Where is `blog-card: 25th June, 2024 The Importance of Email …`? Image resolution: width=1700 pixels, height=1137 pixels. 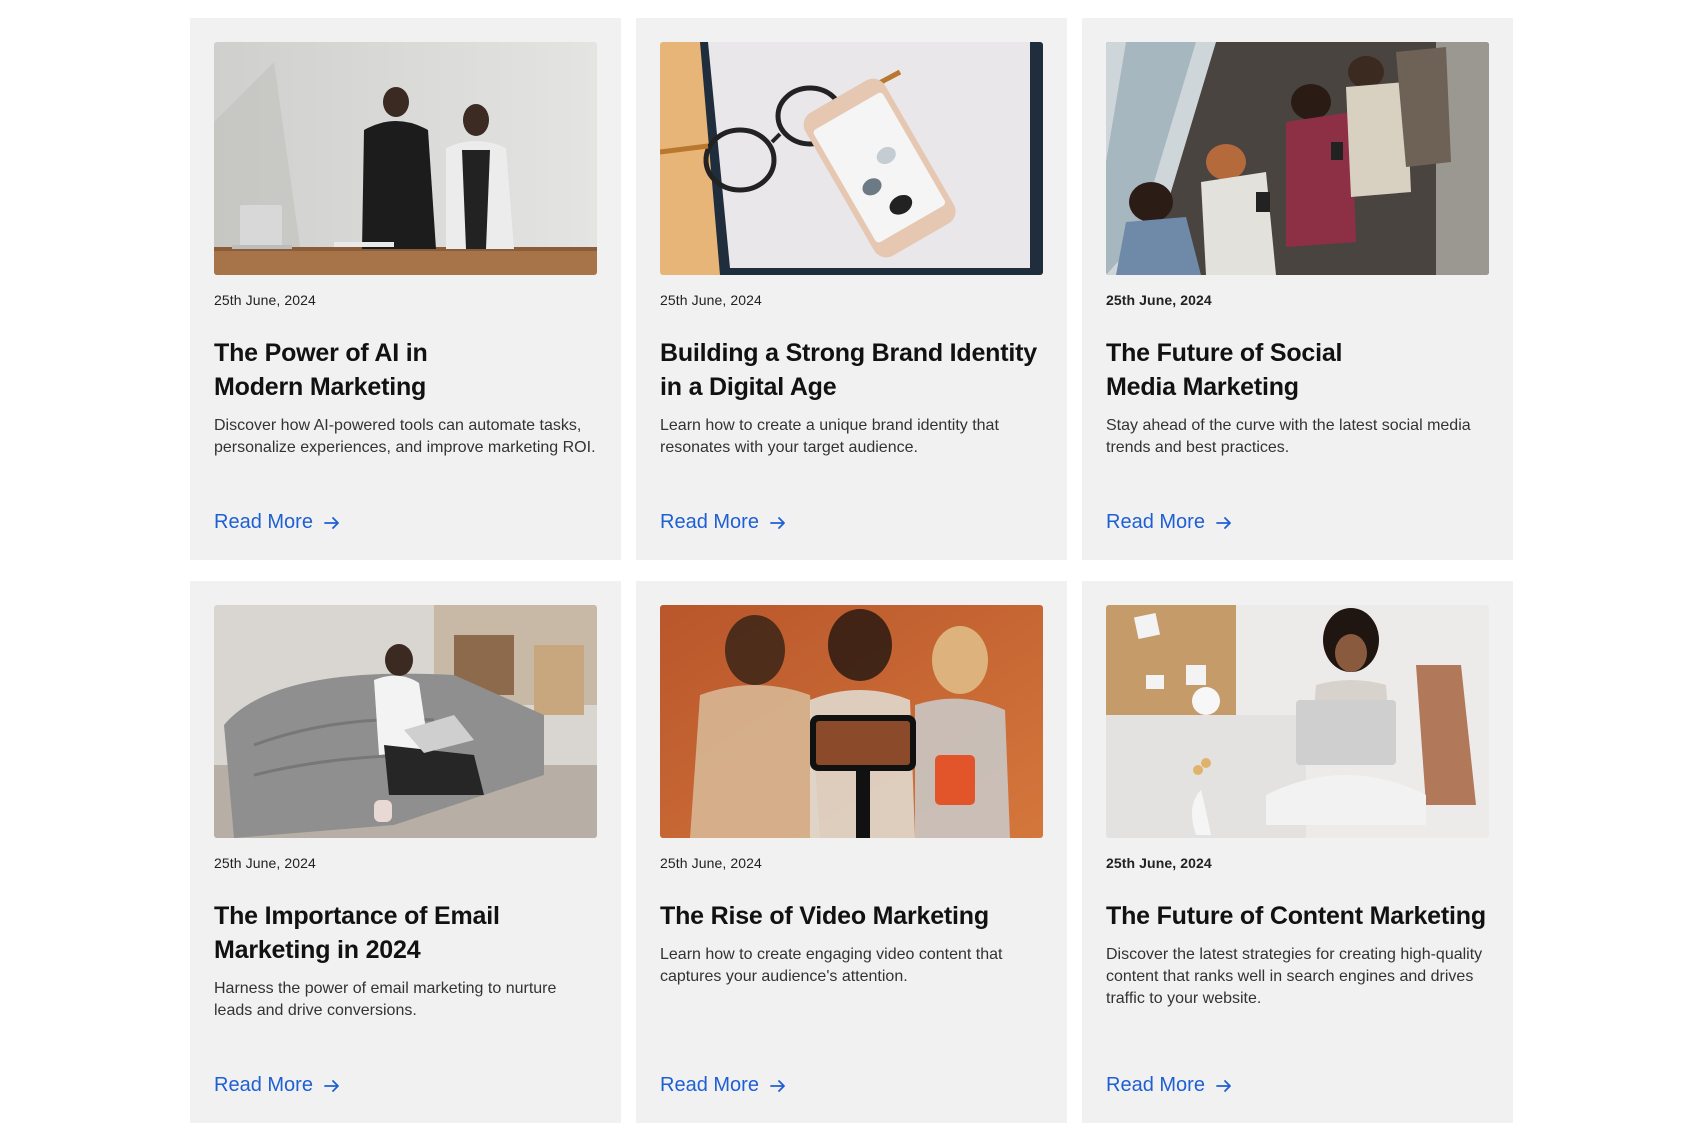
blog-card: 25th June, 2024 The Importance of Email … is located at coordinates (405, 852).